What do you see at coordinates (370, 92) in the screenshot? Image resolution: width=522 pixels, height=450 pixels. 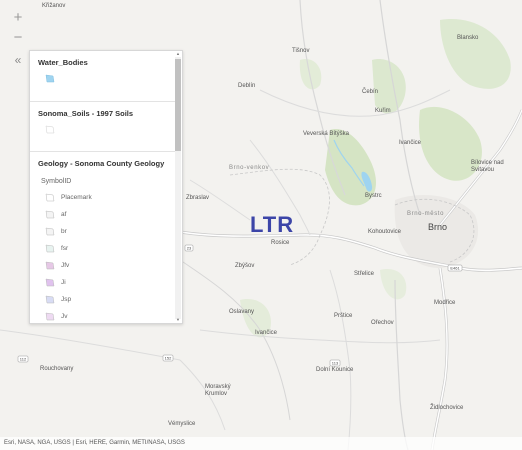 I see `place-label: Čebín` at bounding box center [370, 92].